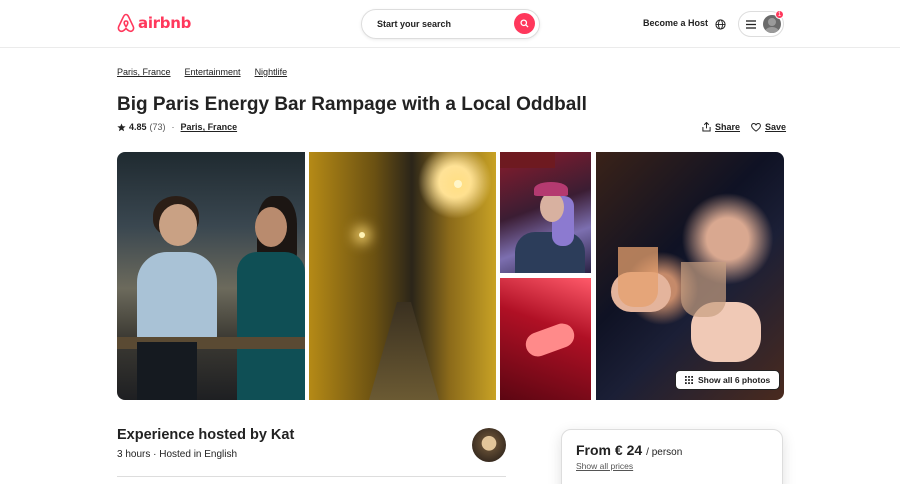 This screenshot has width=900, height=484. Describe the element at coordinates (177, 454) in the screenshot. I see `host-subtitle: 3 hours · Hosted in English` at that location.